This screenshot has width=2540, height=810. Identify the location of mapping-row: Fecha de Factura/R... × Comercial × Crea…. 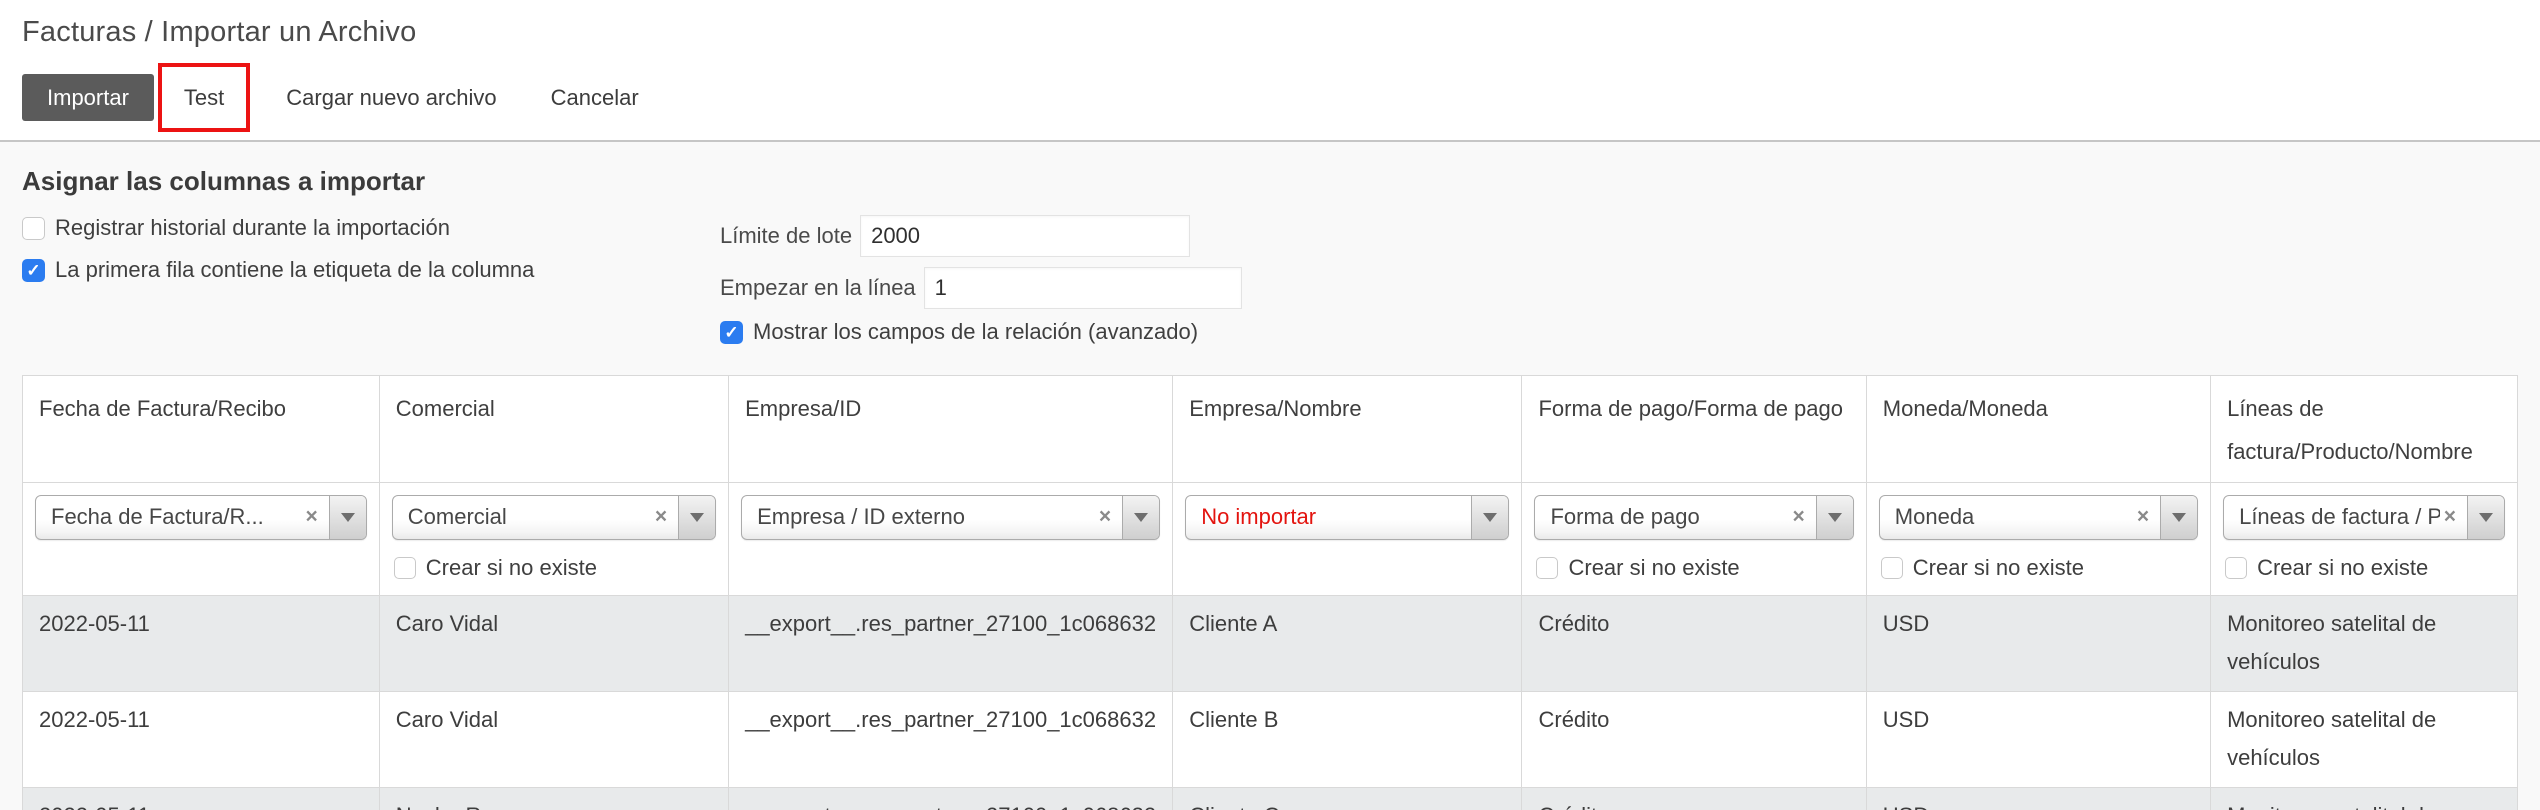
(1270, 538).